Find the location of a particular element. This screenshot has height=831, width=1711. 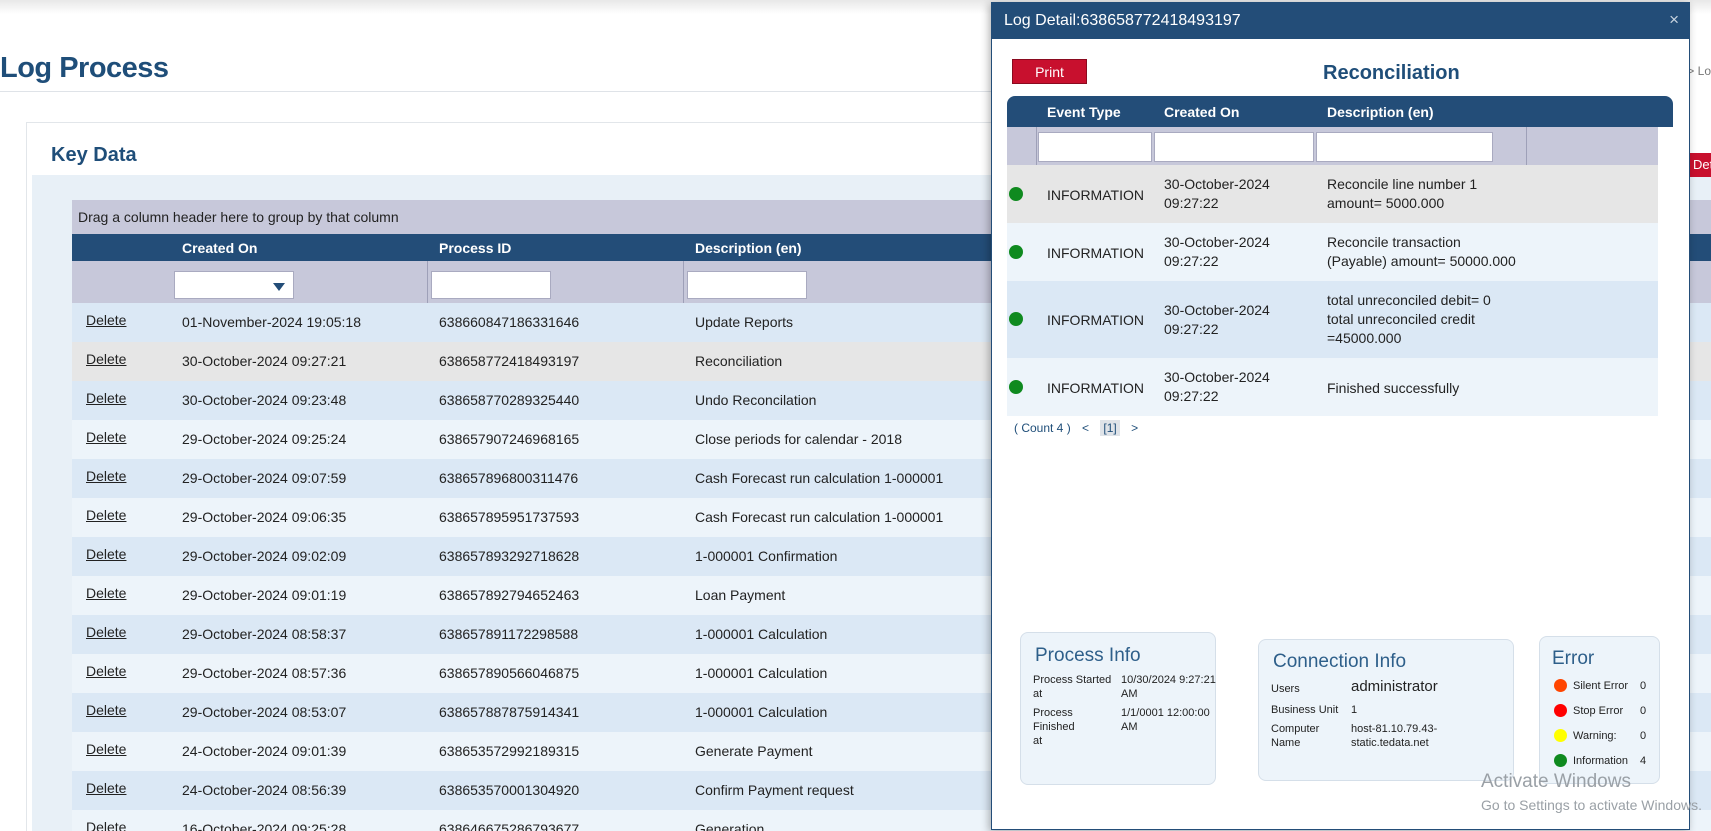

cell-description: 1-000001 Calculation is located at coordinates (761, 712).